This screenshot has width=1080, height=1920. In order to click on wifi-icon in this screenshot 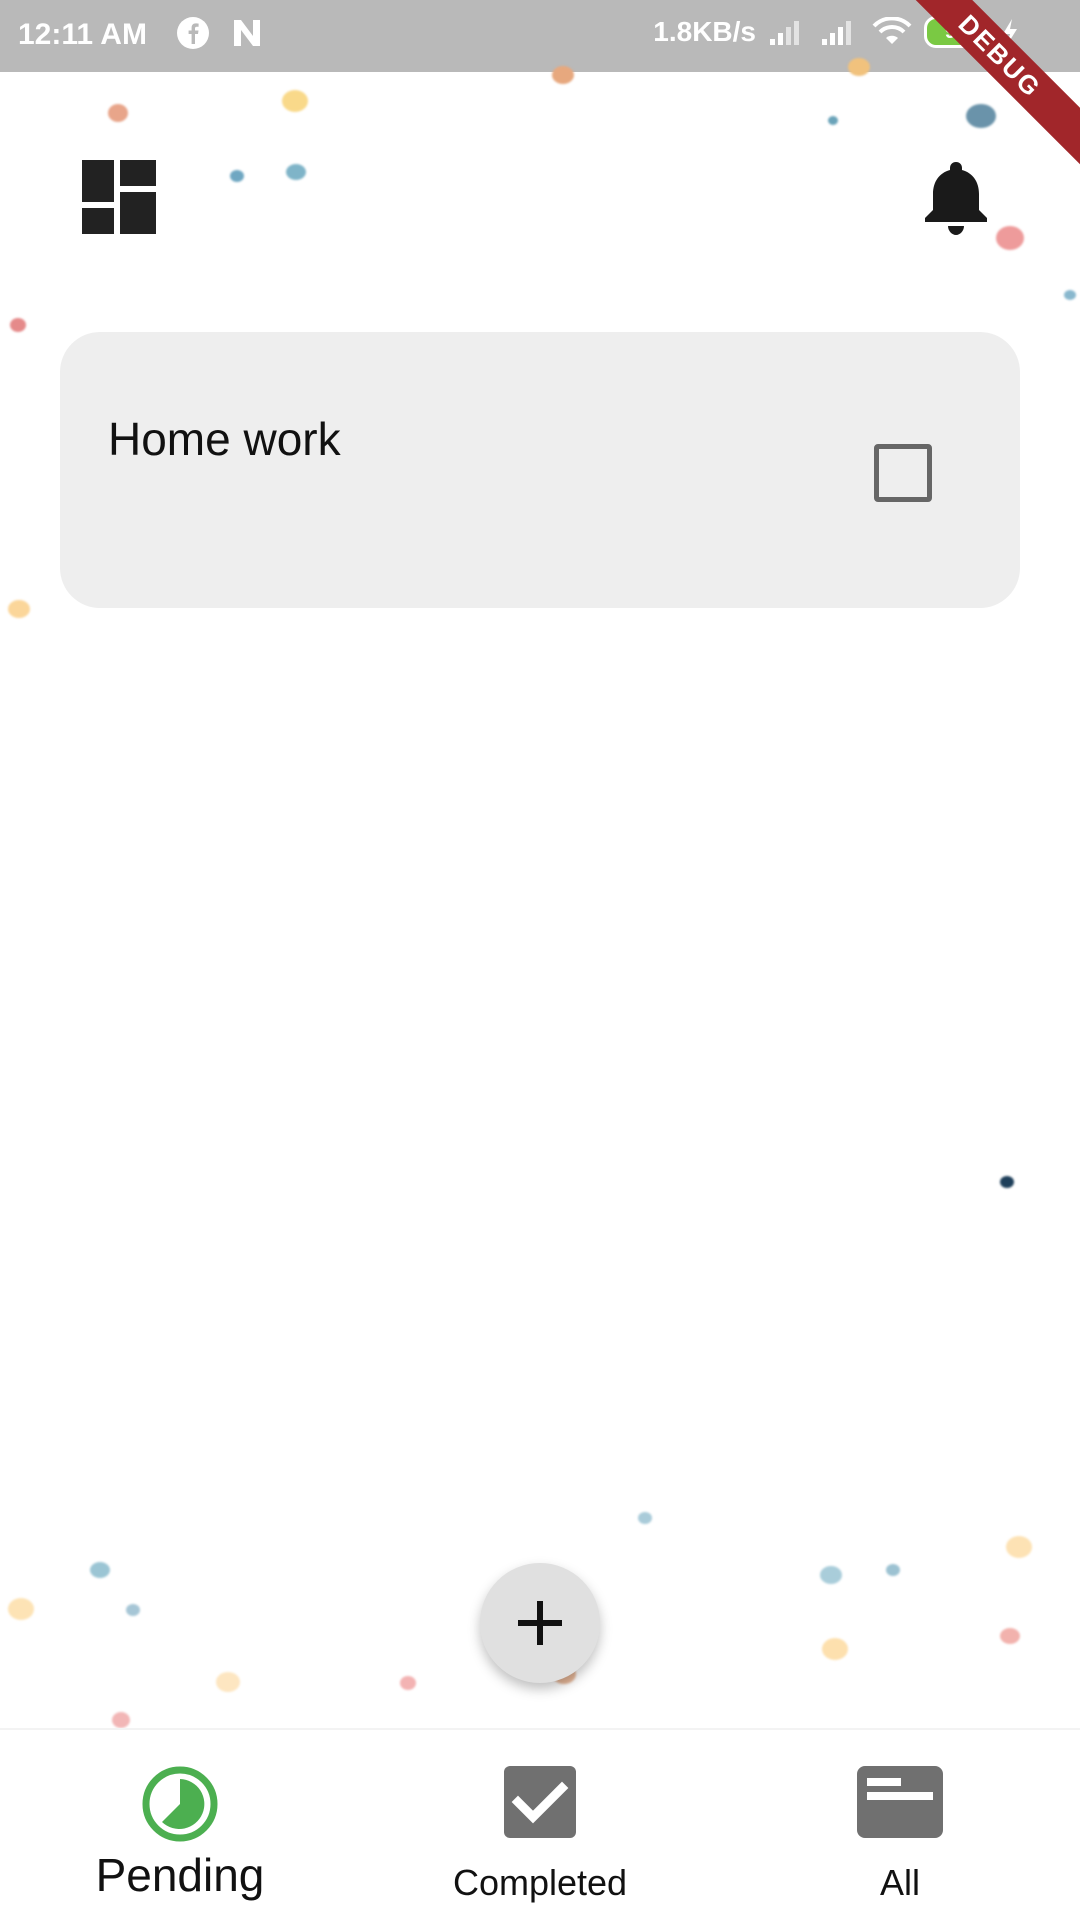, I will do `click(892, 30)`.